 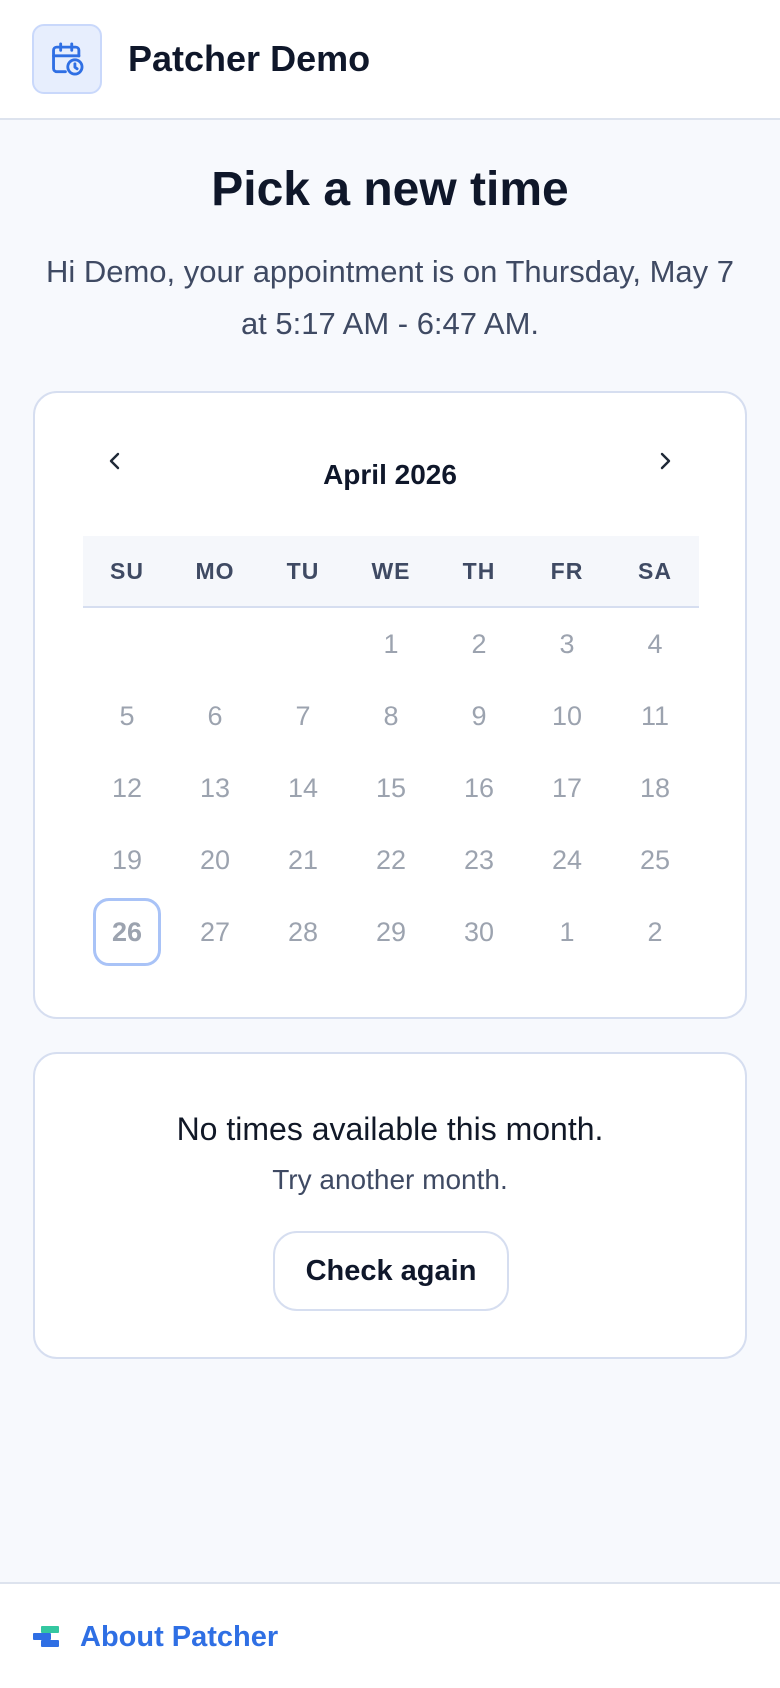 What do you see at coordinates (303, 932) in the screenshot?
I see `calendar-day: 28` at bounding box center [303, 932].